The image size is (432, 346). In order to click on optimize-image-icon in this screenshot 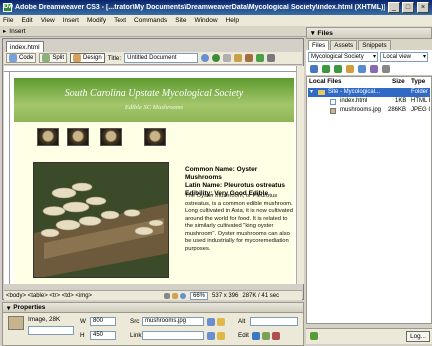, I will do `click(266, 336)`.